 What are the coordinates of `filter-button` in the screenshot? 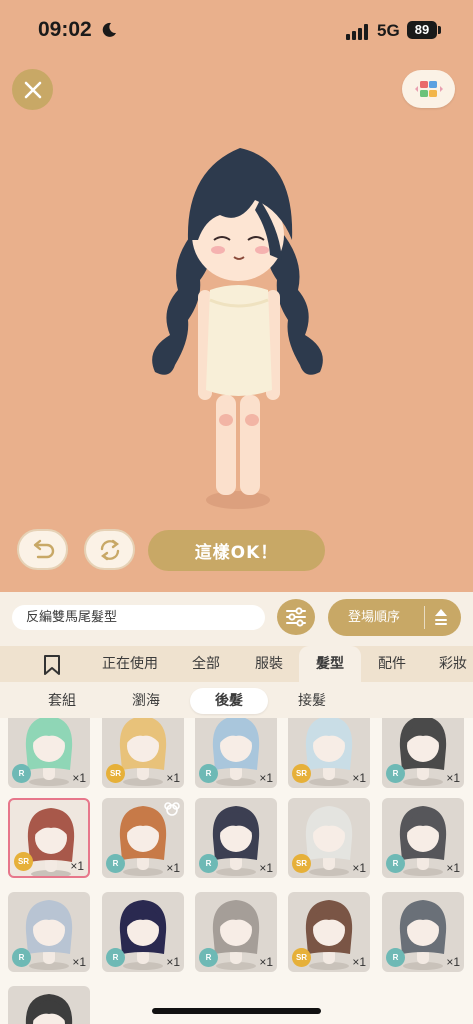 It's located at (296, 617).